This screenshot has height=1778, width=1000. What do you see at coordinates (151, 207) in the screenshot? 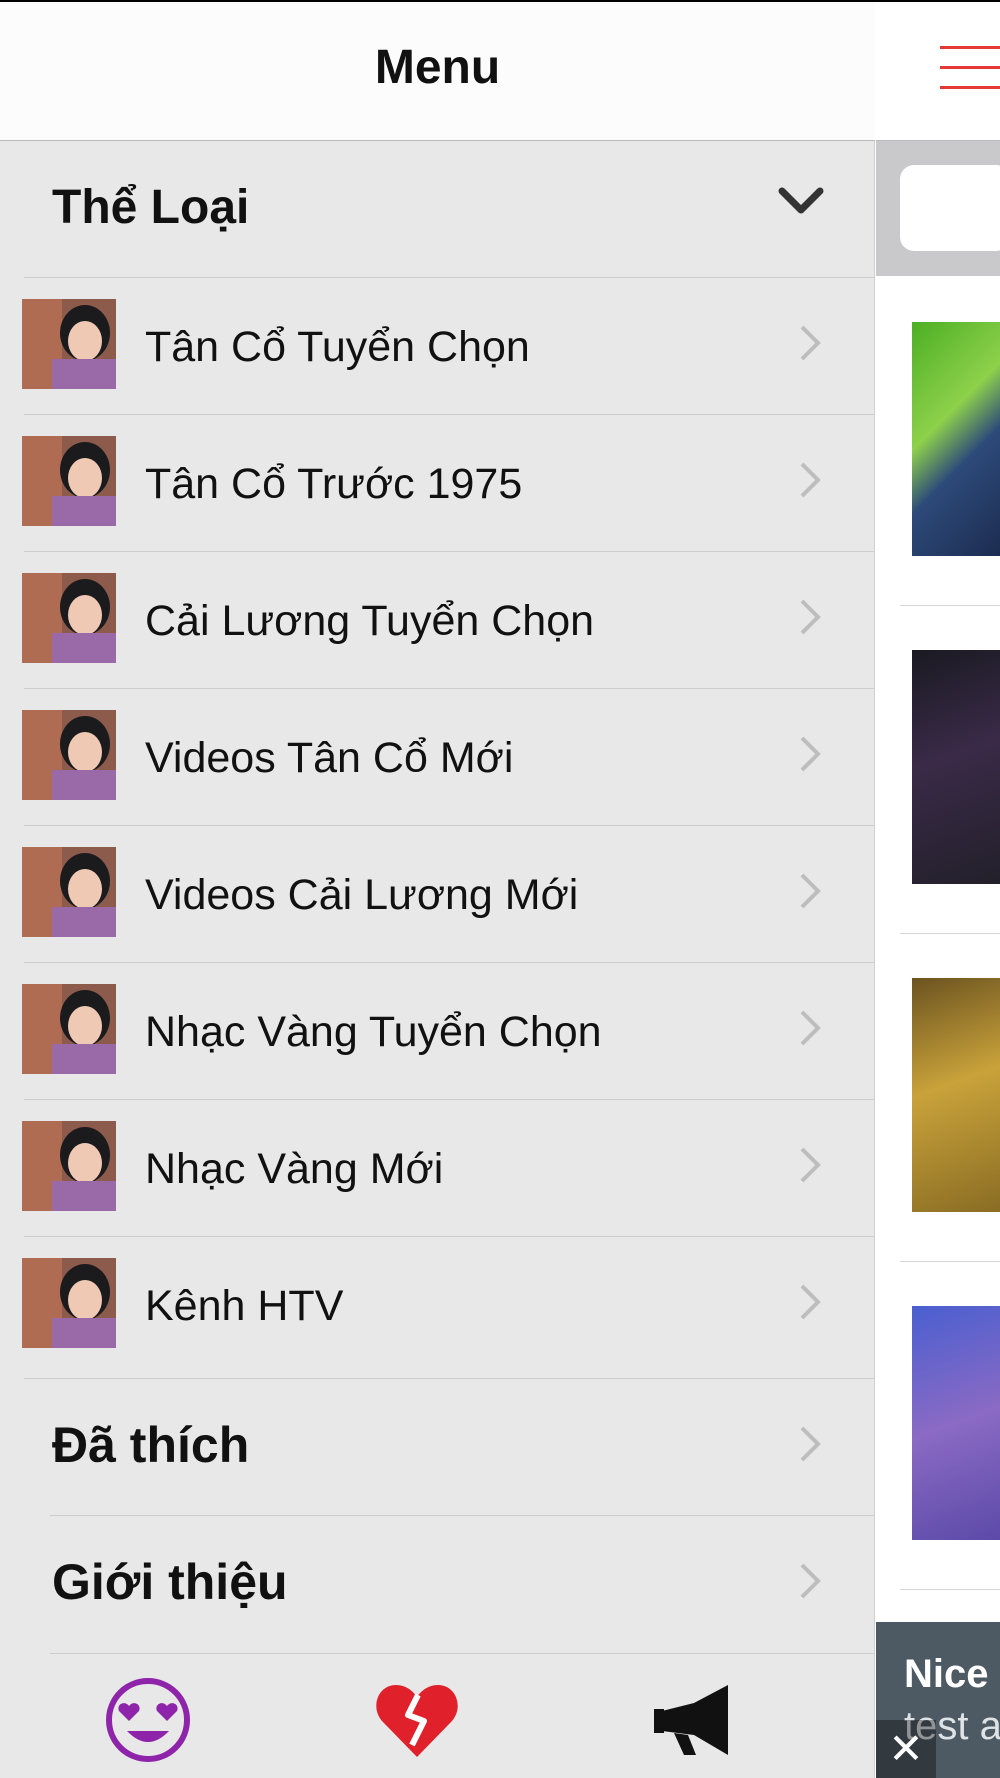
I see `section-title: Thể Loại` at bounding box center [151, 207].